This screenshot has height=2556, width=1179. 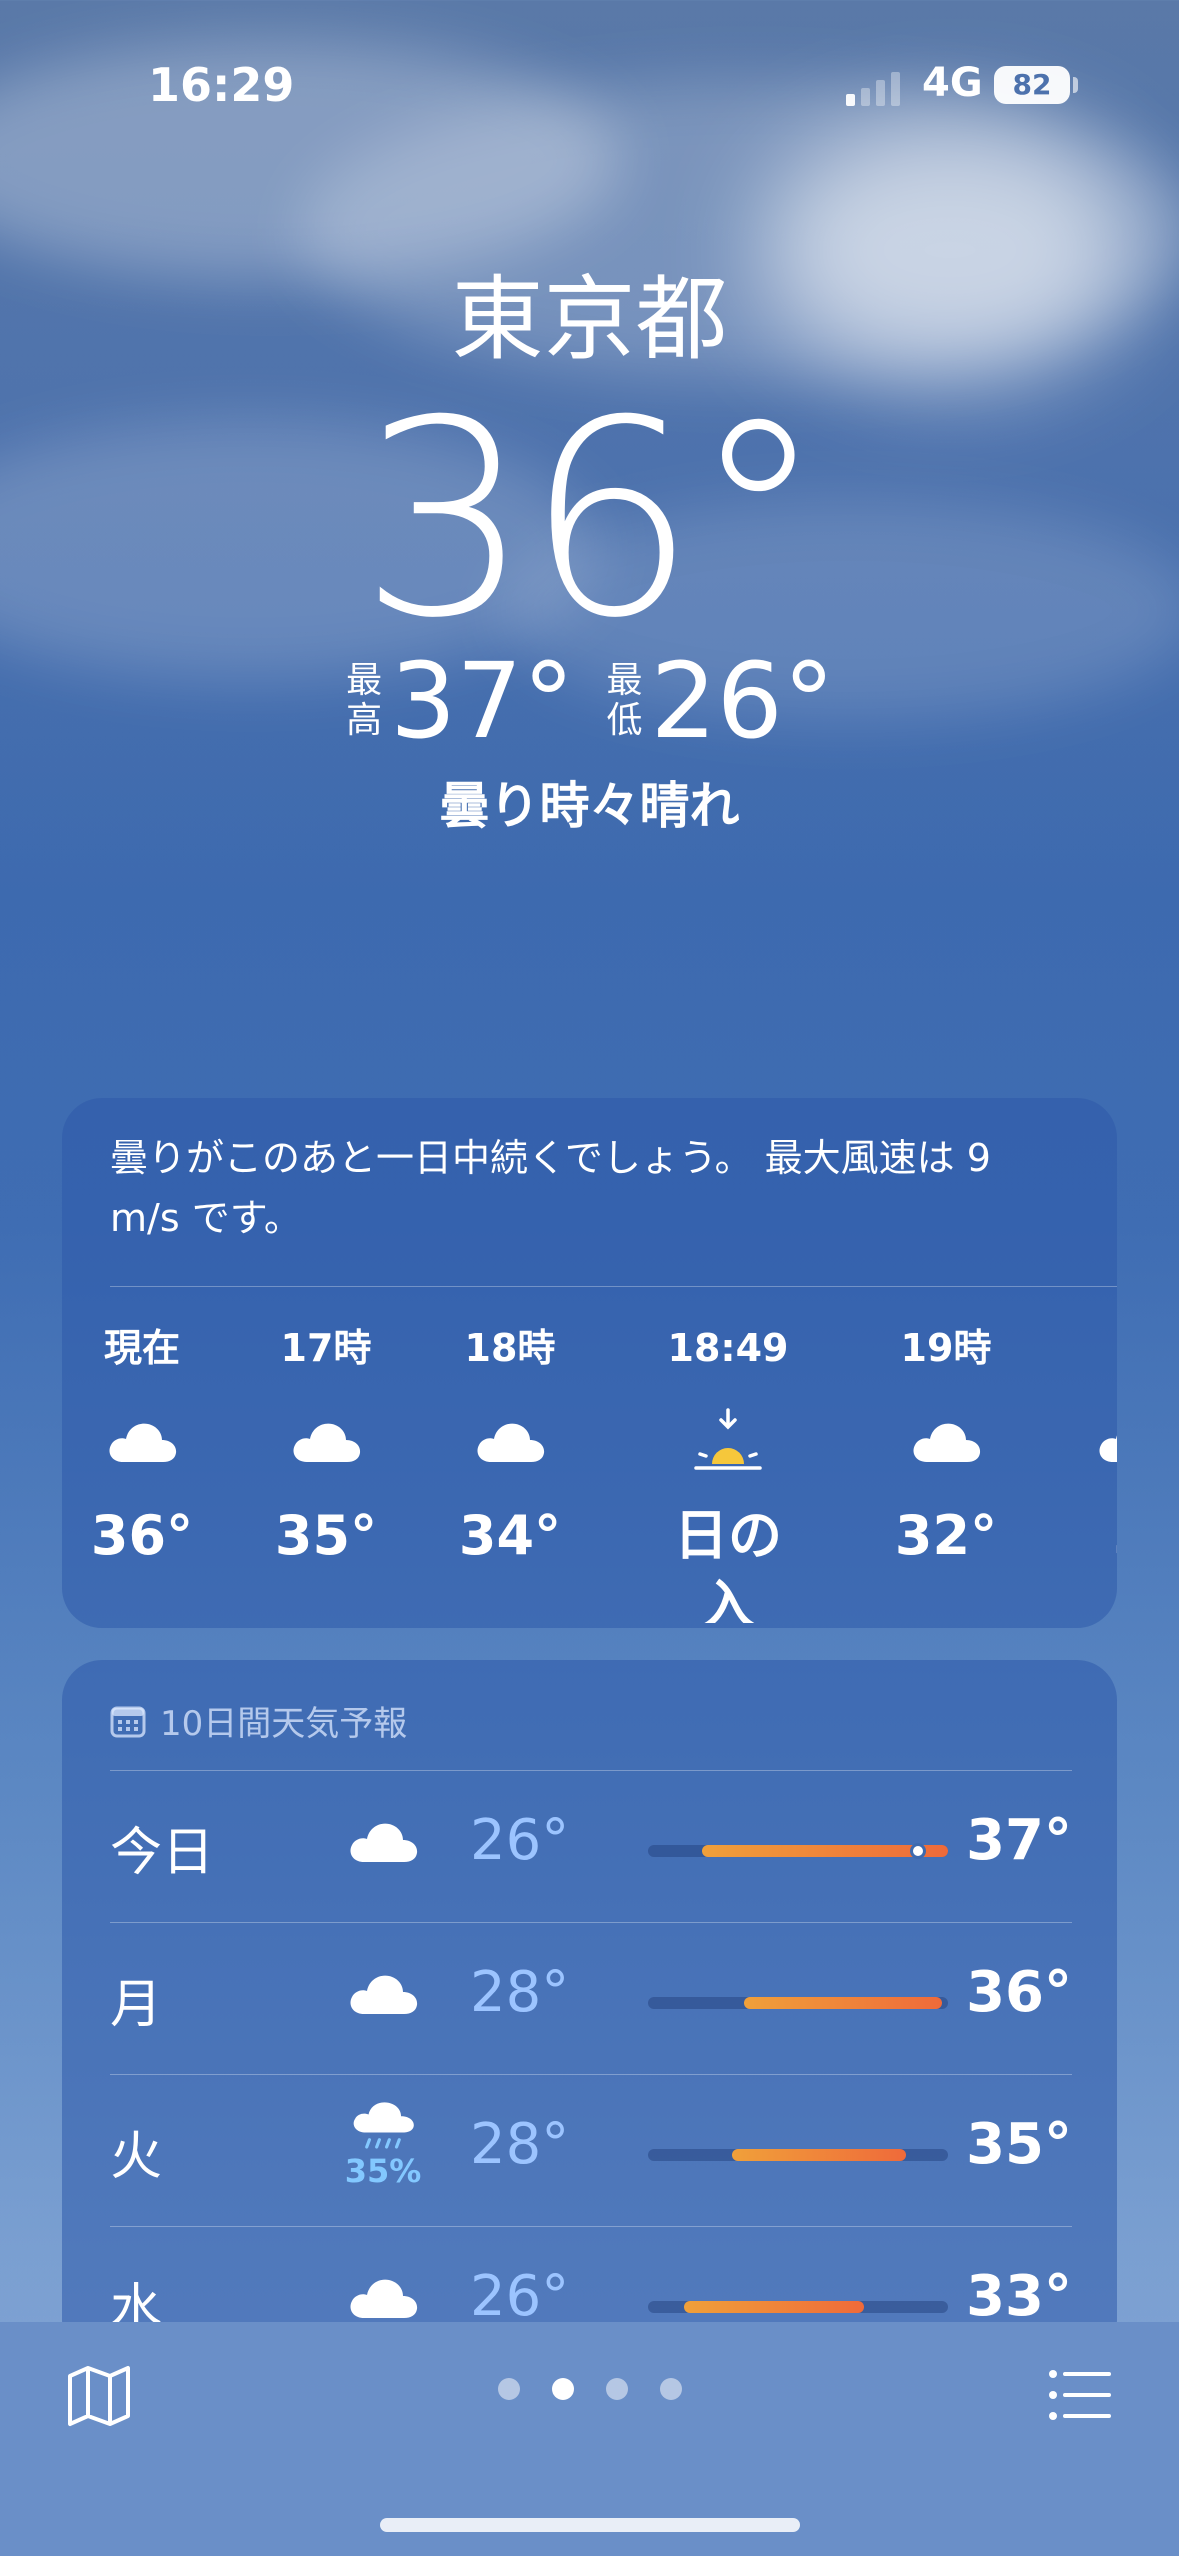 I want to click on hour-temp: 32°, so click(x=946, y=1535).